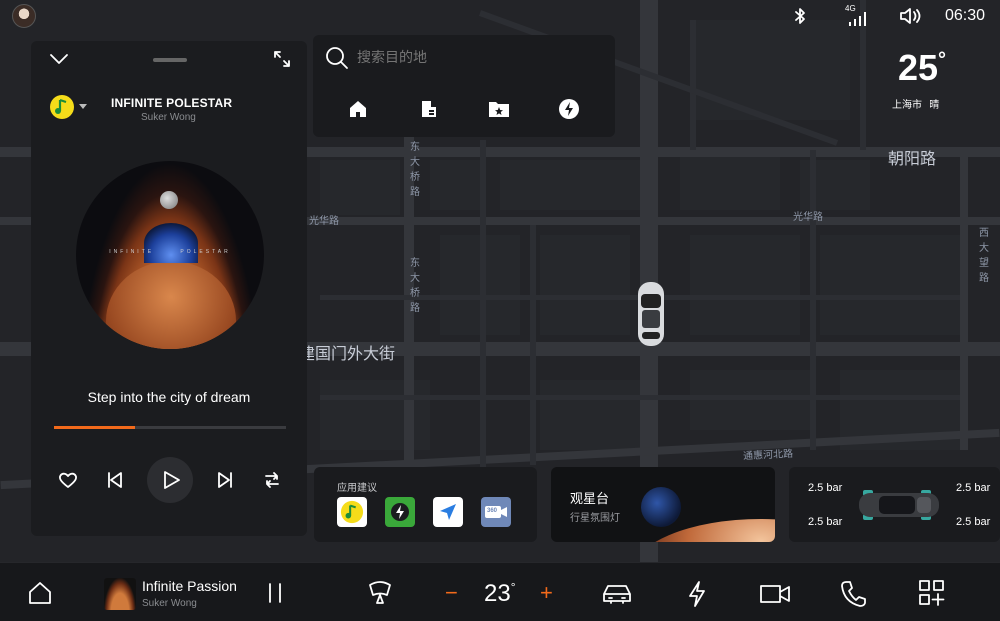  I want to click on playback-progress-fill, so click(95, 427).